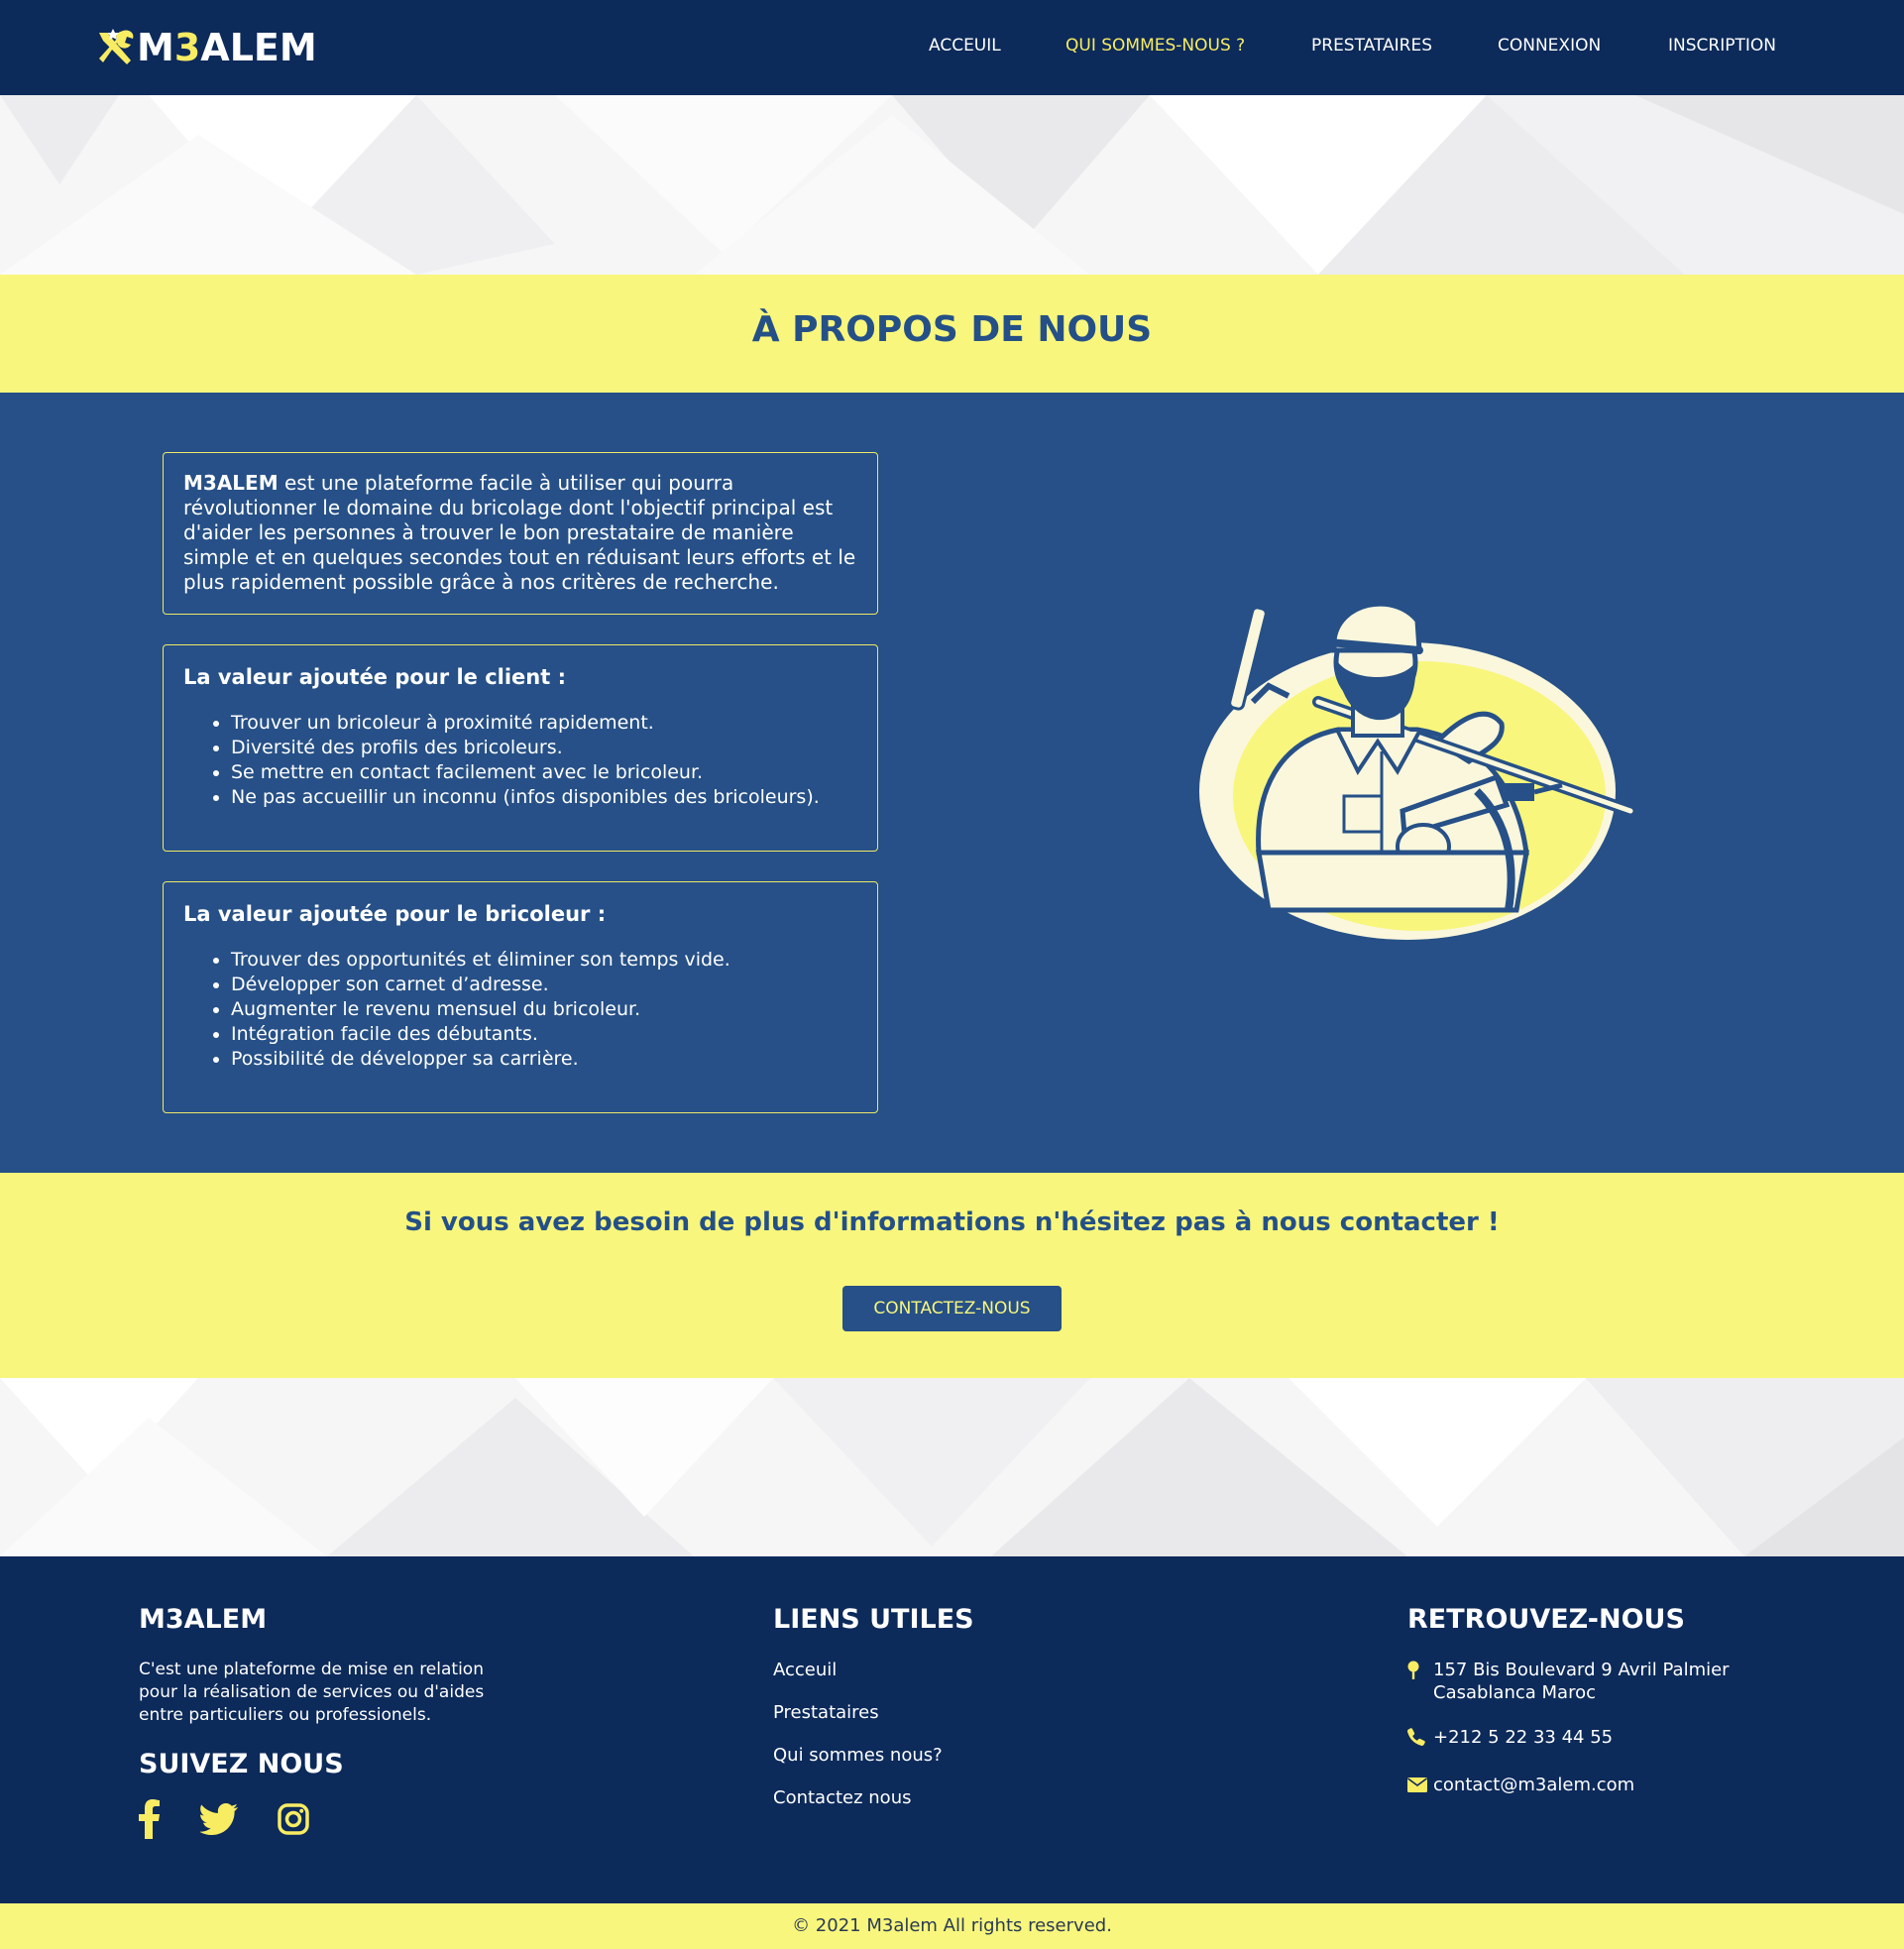 The image size is (1904, 1949). What do you see at coordinates (1417, 770) in the screenshot?
I see `handyman-illustration` at bounding box center [1417, 770].